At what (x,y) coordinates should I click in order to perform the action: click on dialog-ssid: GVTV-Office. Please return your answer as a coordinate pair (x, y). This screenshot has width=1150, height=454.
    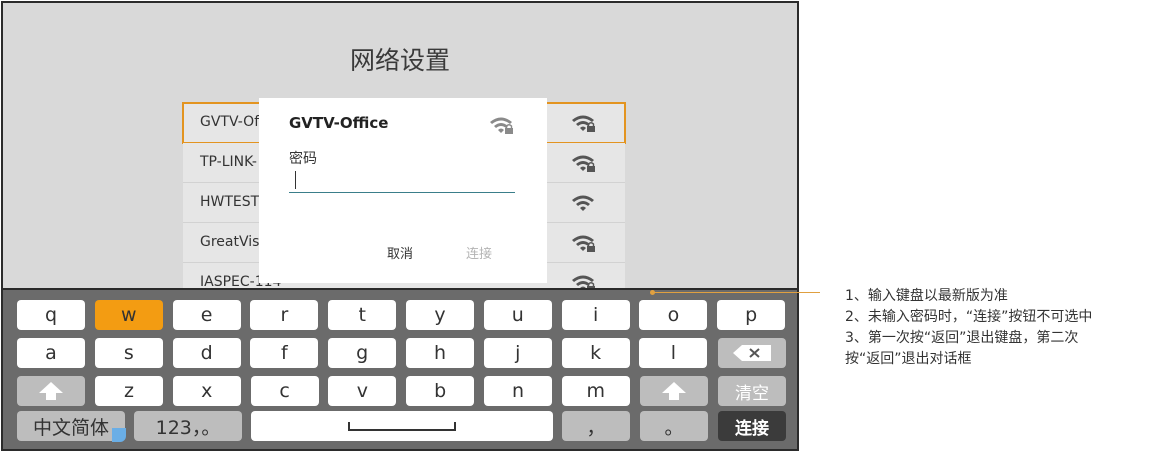
    Looking at the image, I should click on (339, 123).